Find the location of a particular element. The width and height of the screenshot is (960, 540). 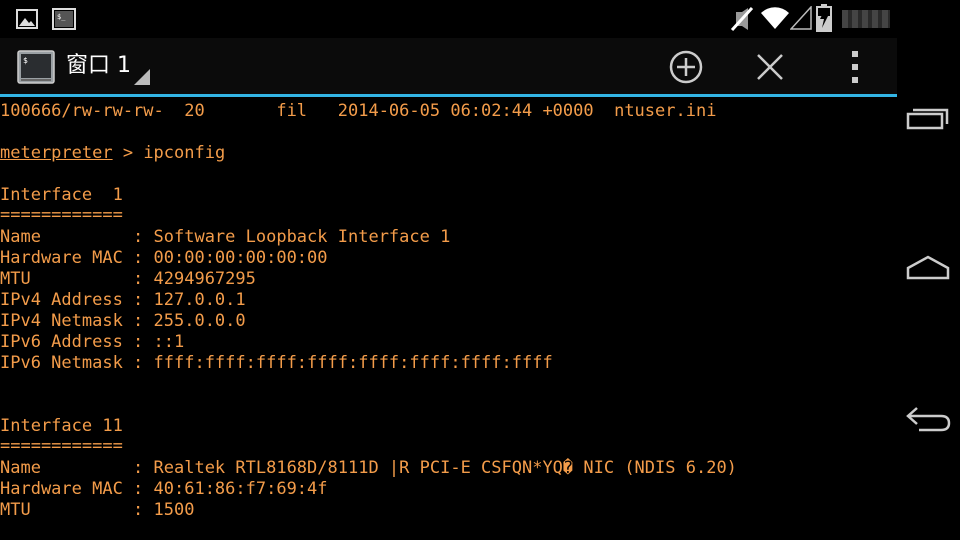

mute-icon is located at coordinates (742, 19).